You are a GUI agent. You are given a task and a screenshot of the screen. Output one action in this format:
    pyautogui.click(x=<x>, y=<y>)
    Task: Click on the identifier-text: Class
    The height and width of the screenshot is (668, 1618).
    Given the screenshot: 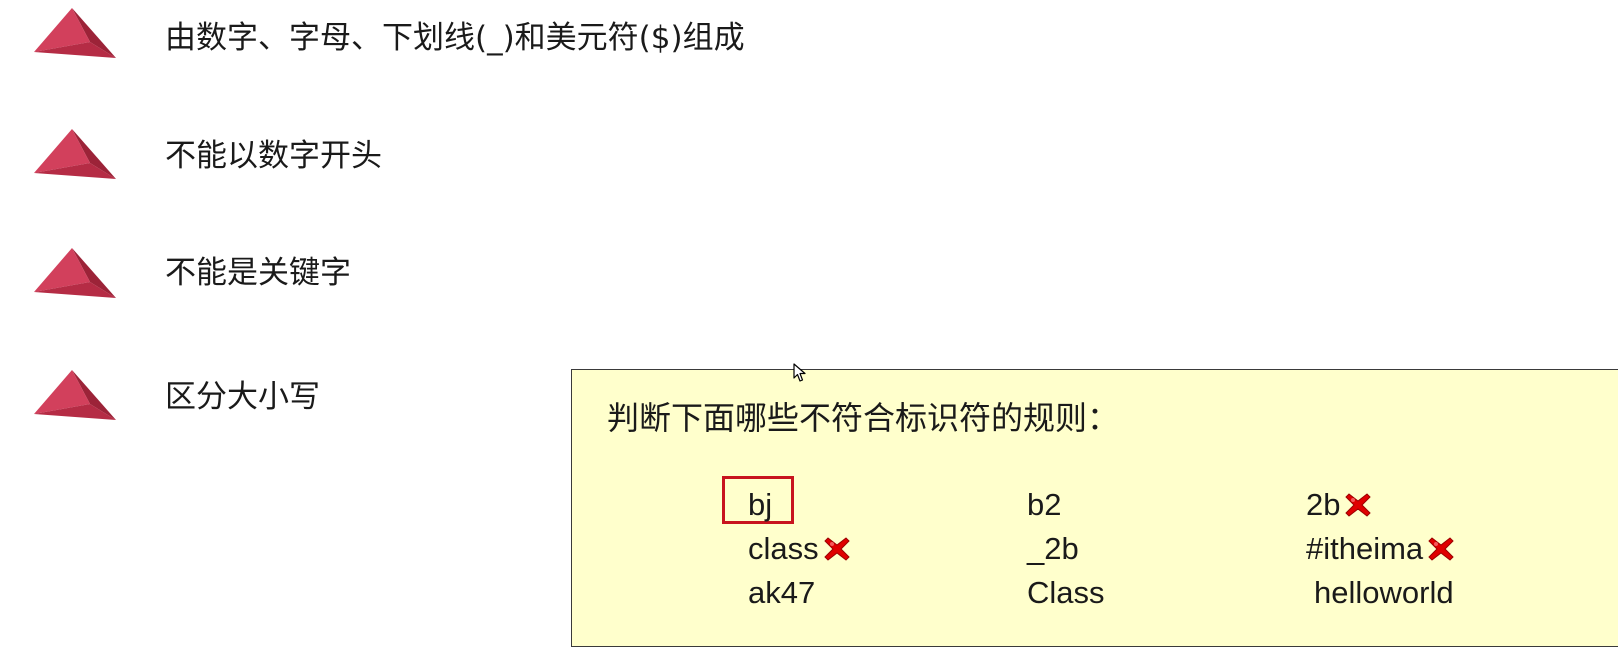 What is the action you would take?
    pyautogui.click(x=1066, y=592)
    